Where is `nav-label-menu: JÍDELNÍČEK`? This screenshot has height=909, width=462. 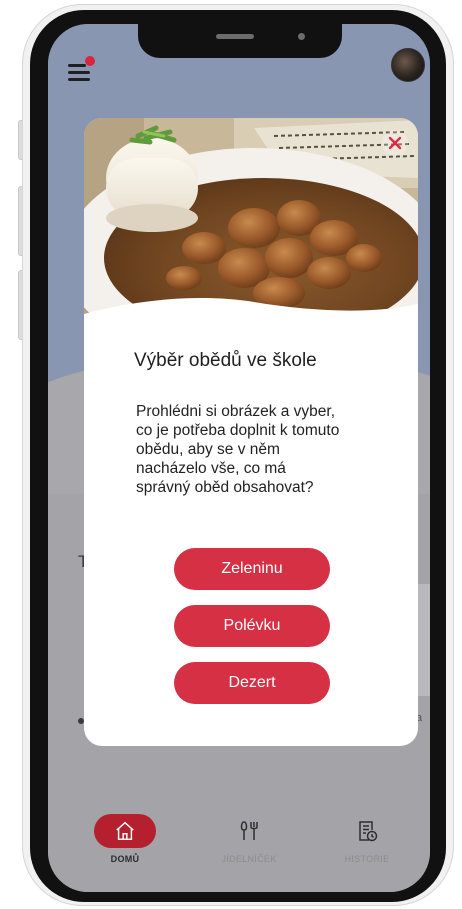
nav-label-menu: JÍDELNÍČEK is located at coordinates (249, 859).